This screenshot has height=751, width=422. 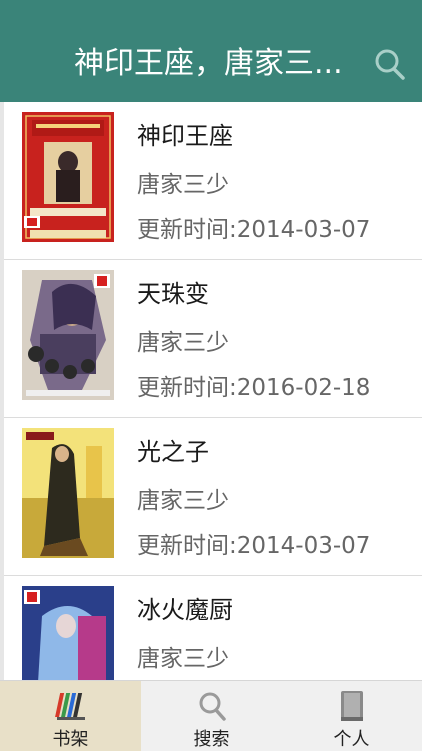 What do you see at coordinates (69, 706) in the screenshot?
I see `bookshelf-icon` at bounding box center [69, 706].